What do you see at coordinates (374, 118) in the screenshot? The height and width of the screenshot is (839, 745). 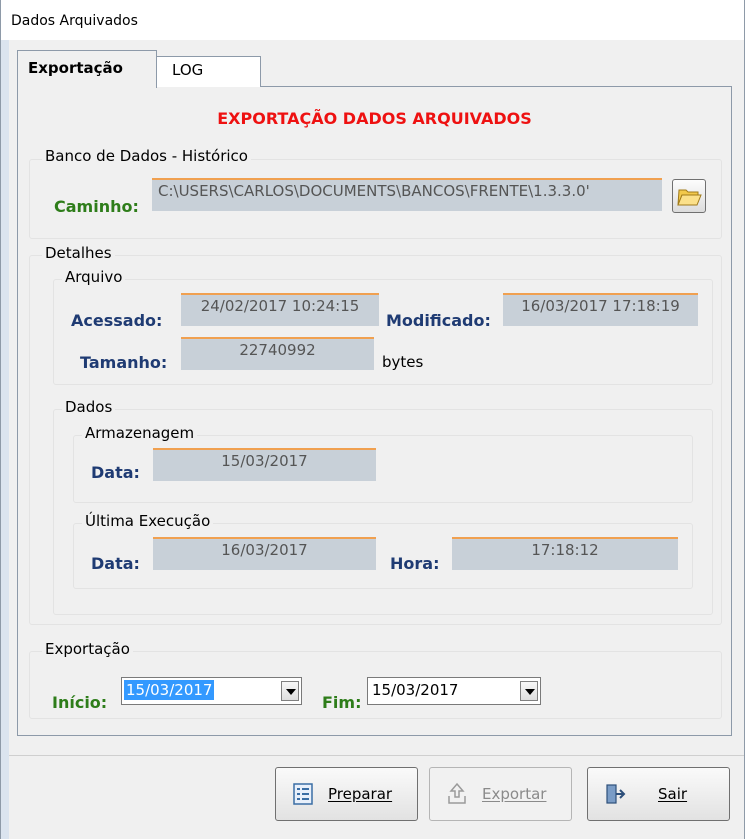 I see `page-title: EXPORTAÇÃO DADOS ARQUIVADOS` at bounding box center [374, 118].